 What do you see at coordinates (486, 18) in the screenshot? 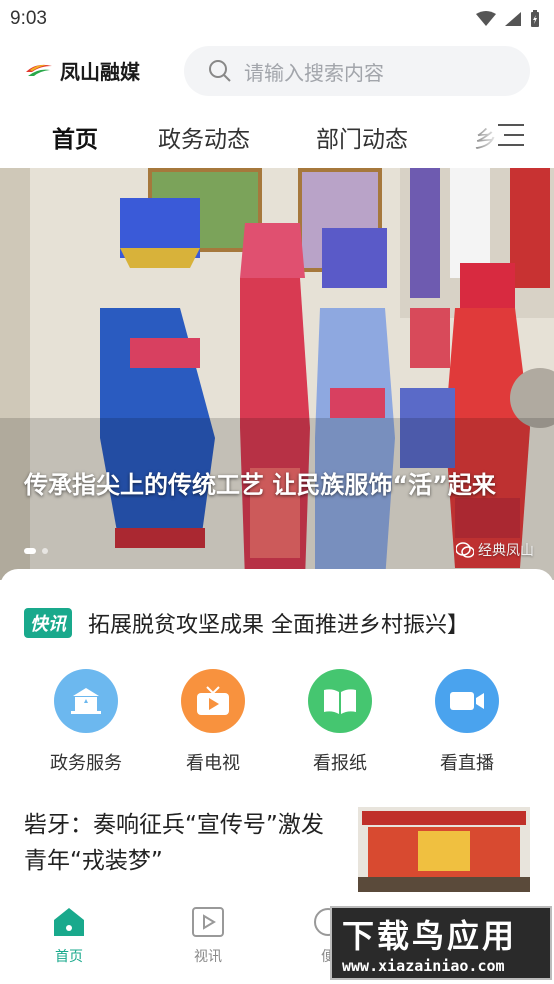
I see `wifi-icon` at bounding box center [486, 18].